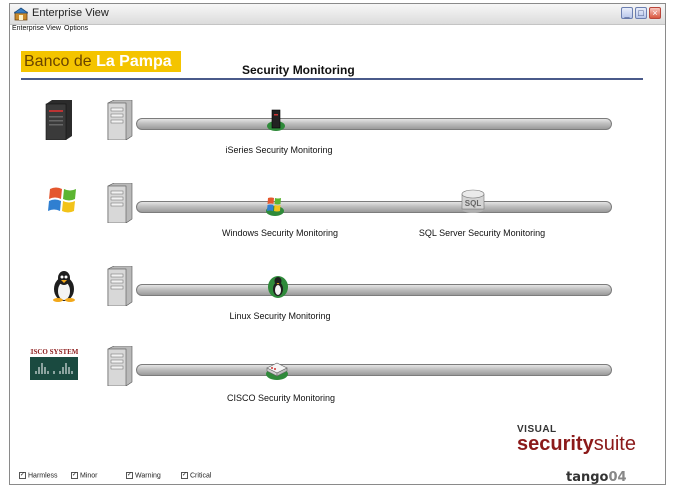  What do you see at coordinates (614, 444) in the screenshot?
I see `product-suite-word: suite` at bounding box center [614, 444].